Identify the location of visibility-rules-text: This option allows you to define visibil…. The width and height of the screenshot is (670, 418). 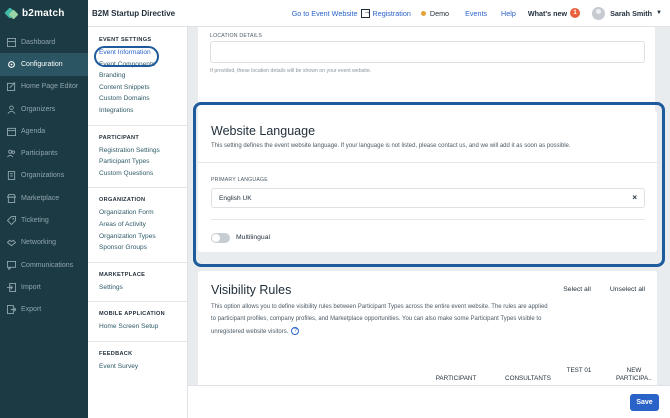
(379, 319).